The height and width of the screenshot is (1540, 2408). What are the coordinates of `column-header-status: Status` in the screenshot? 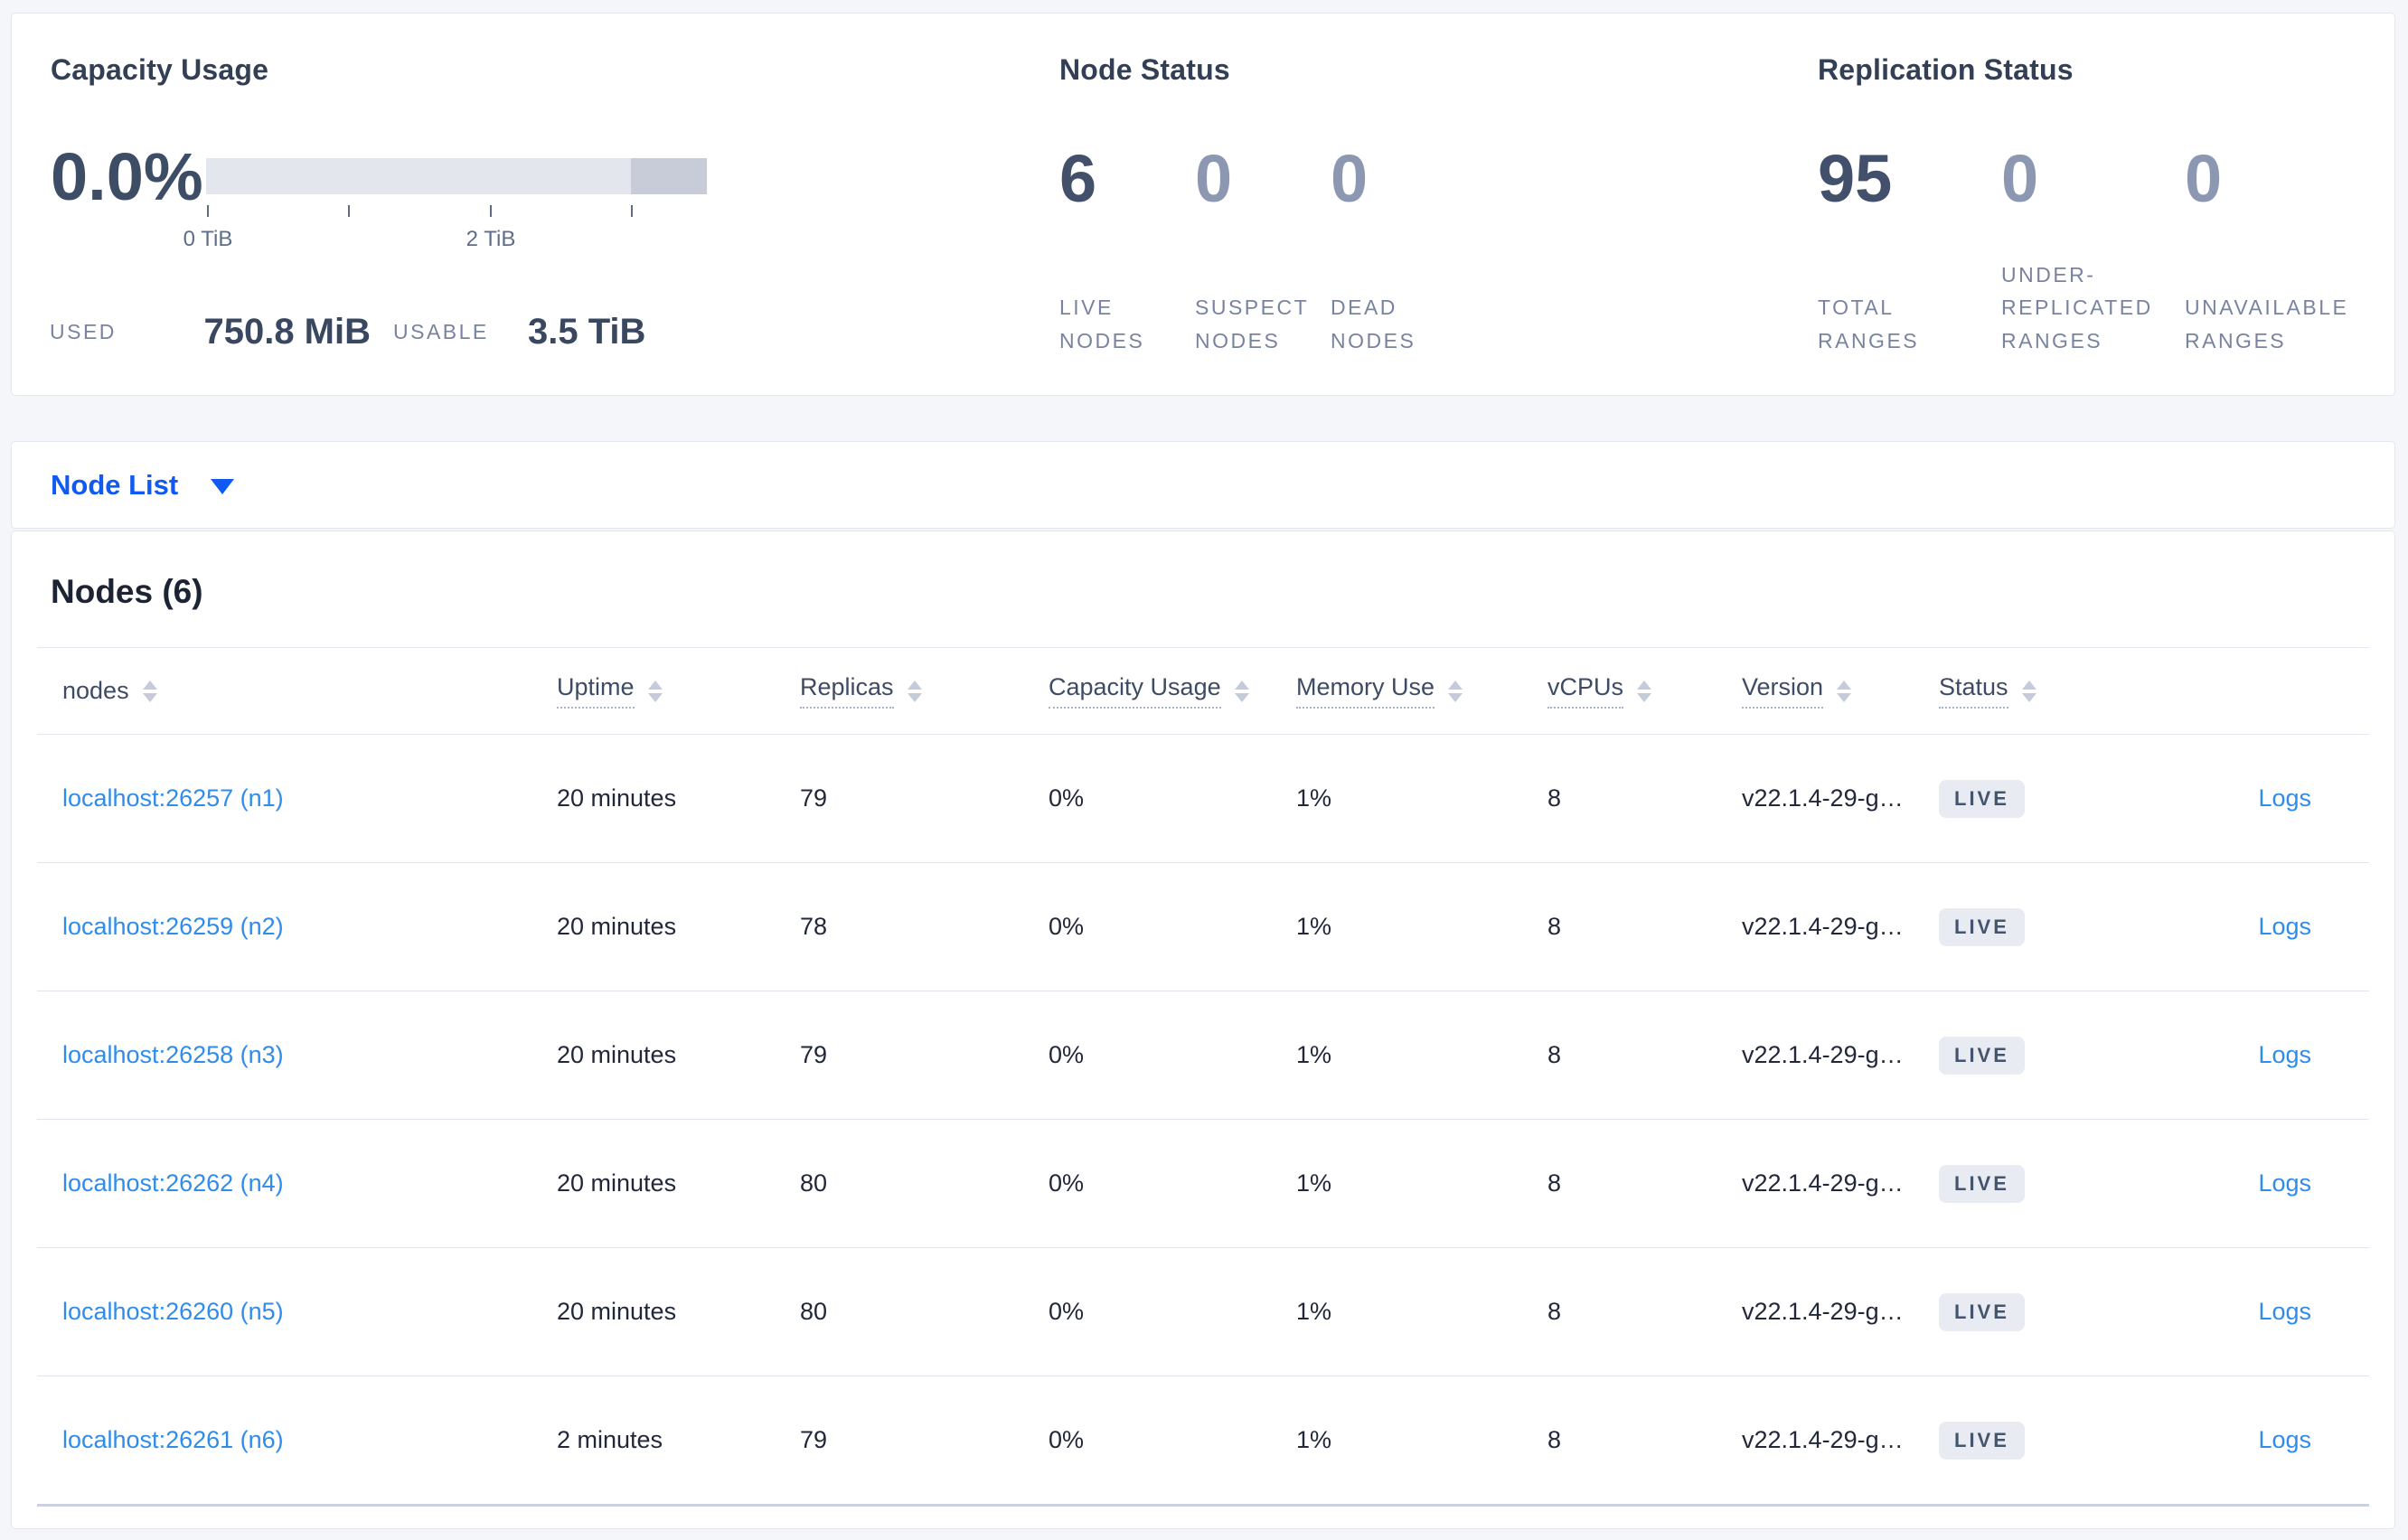 It's located at (2032, 691).